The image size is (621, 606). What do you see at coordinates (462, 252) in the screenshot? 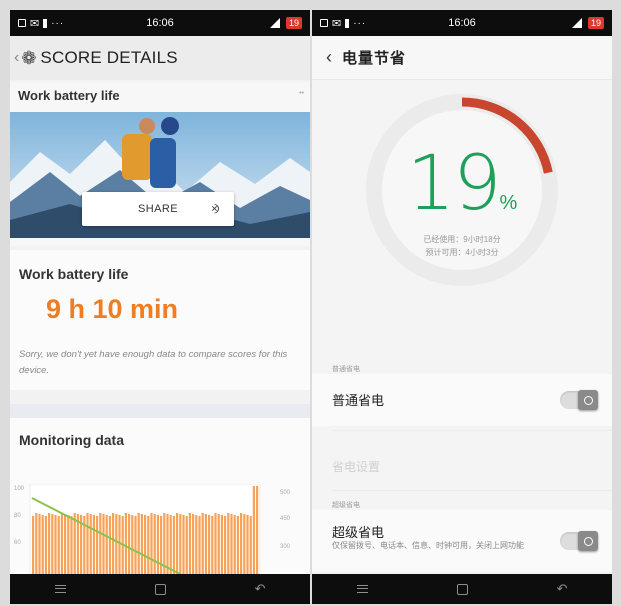
I see `remaining-time: 预计可用：4小时3分` at bounding box center [462, 252].